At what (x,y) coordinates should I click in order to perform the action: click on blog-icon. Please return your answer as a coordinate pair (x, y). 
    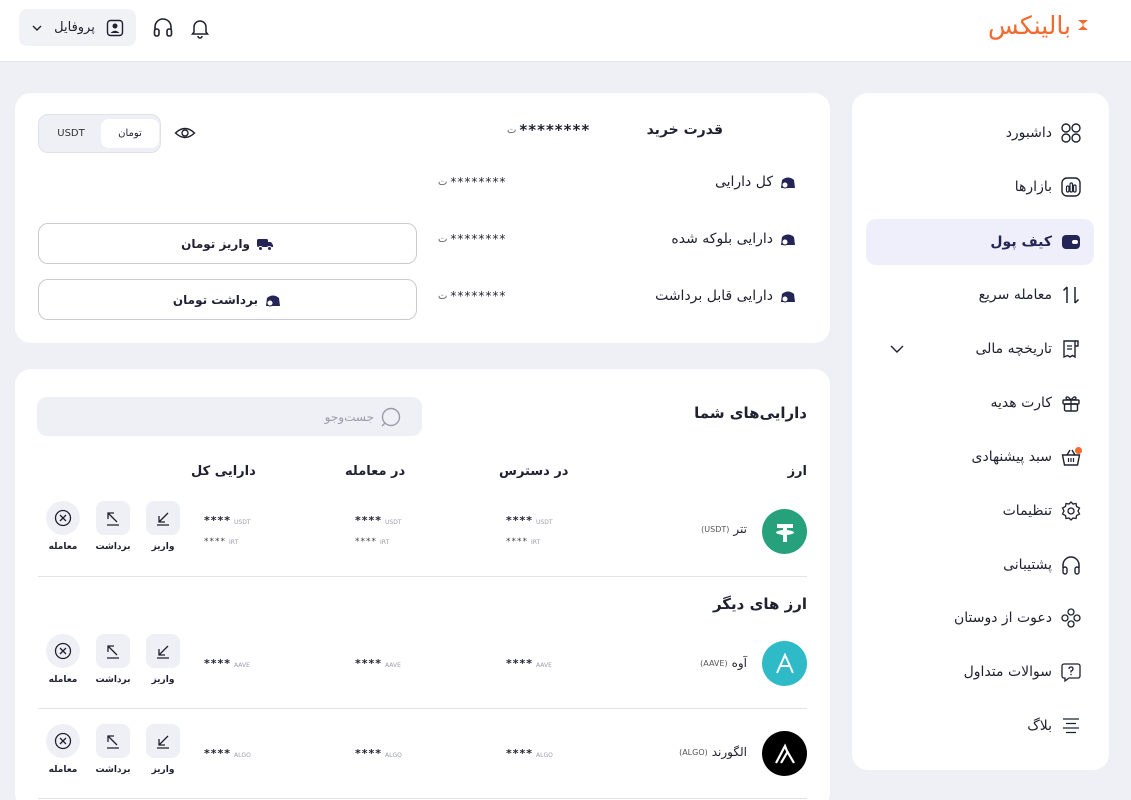
    Looking at the image, I should click on (1071, 726).